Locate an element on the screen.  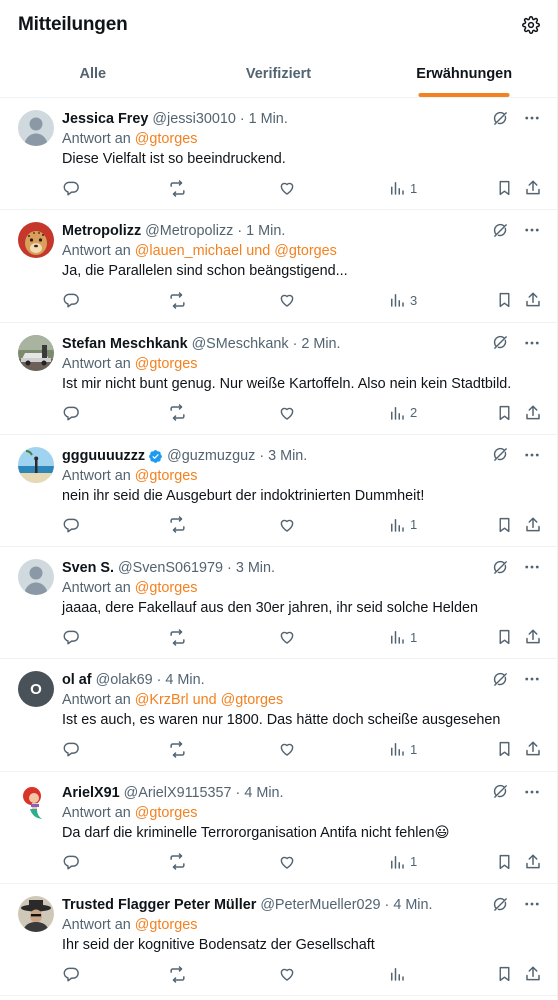
author-name: ArielX91 is located at coordinates (91, 793).